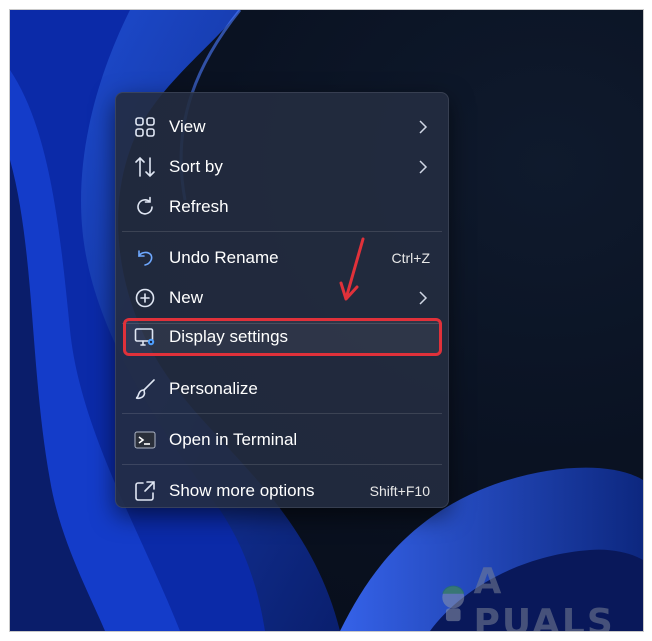 This screenshot has width=652, height=641. What do you see at coordinates (187, 126) in the screenshot?
I see `menu-item-label: View` at bounding box center [187, 126].